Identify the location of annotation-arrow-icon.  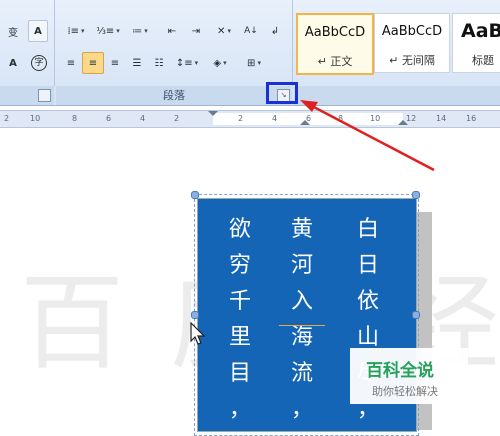
(367, 136).